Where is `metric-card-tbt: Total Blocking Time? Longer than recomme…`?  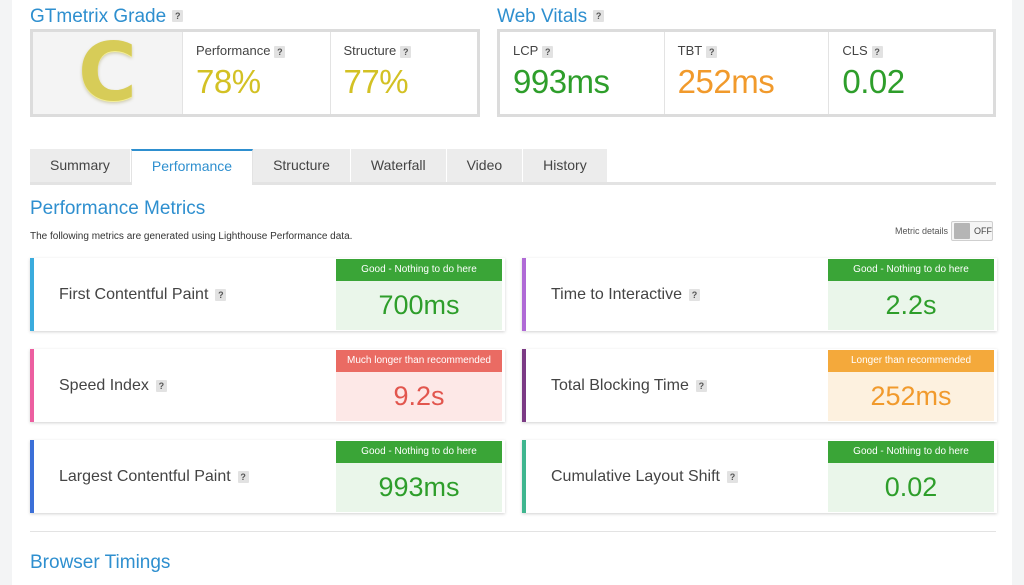 metric-card-tbt: Total Blocking Time? Longer than recomme… is located at coordinates (759, 385).